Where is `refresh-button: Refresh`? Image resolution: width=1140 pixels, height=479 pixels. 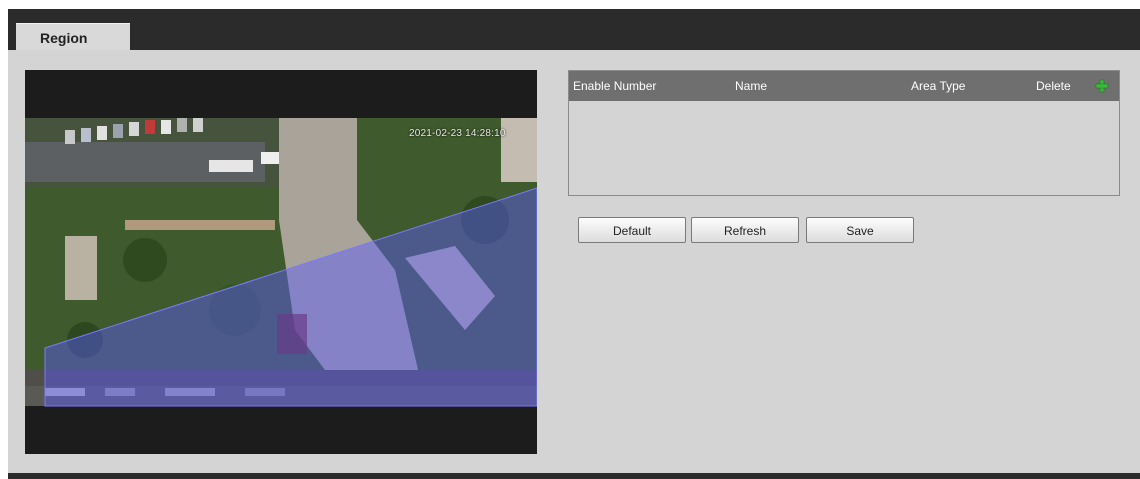 refresh-button: Refresh is located at coordinates (745, 230).